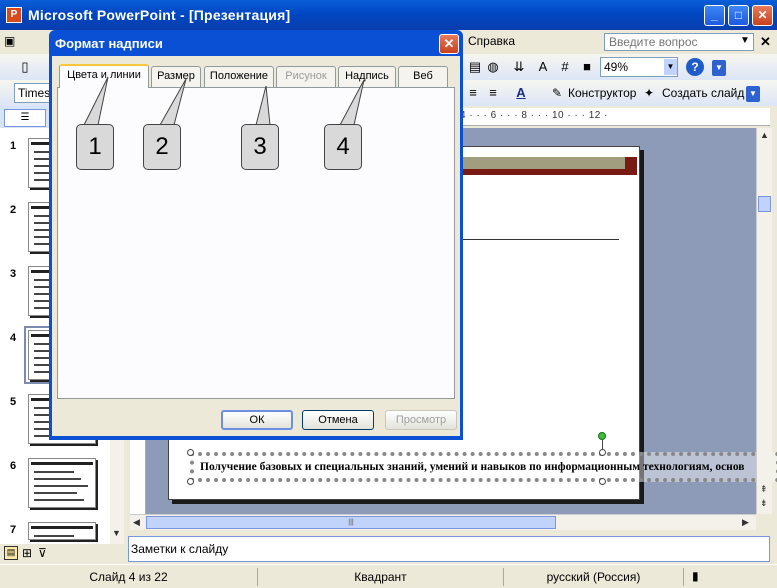 The width and height of the screenshot is (777, 588). I want to click on design-icon: ✎, so click(557, 93).